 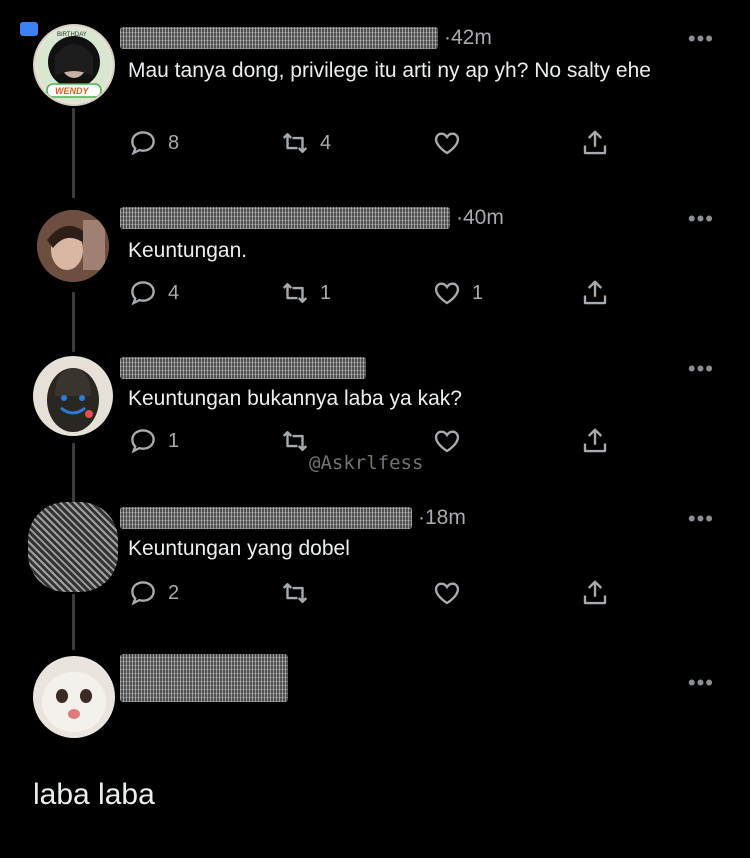 What do you see at coordinates (94, 794) in the screenshot?
I see `reply-text: laba laba` at bounding box center [94, 794].